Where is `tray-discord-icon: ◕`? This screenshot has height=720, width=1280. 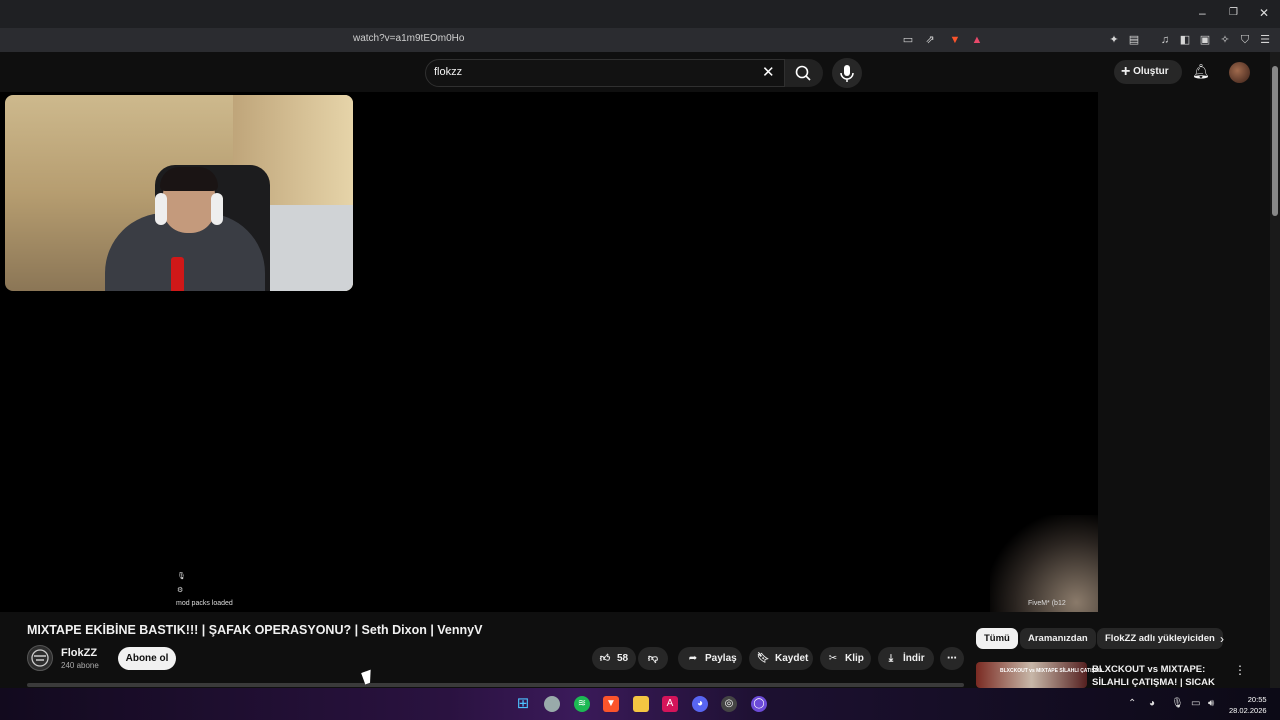
tray-discord-icon: ◕ is located at coordinates (1152, 703).